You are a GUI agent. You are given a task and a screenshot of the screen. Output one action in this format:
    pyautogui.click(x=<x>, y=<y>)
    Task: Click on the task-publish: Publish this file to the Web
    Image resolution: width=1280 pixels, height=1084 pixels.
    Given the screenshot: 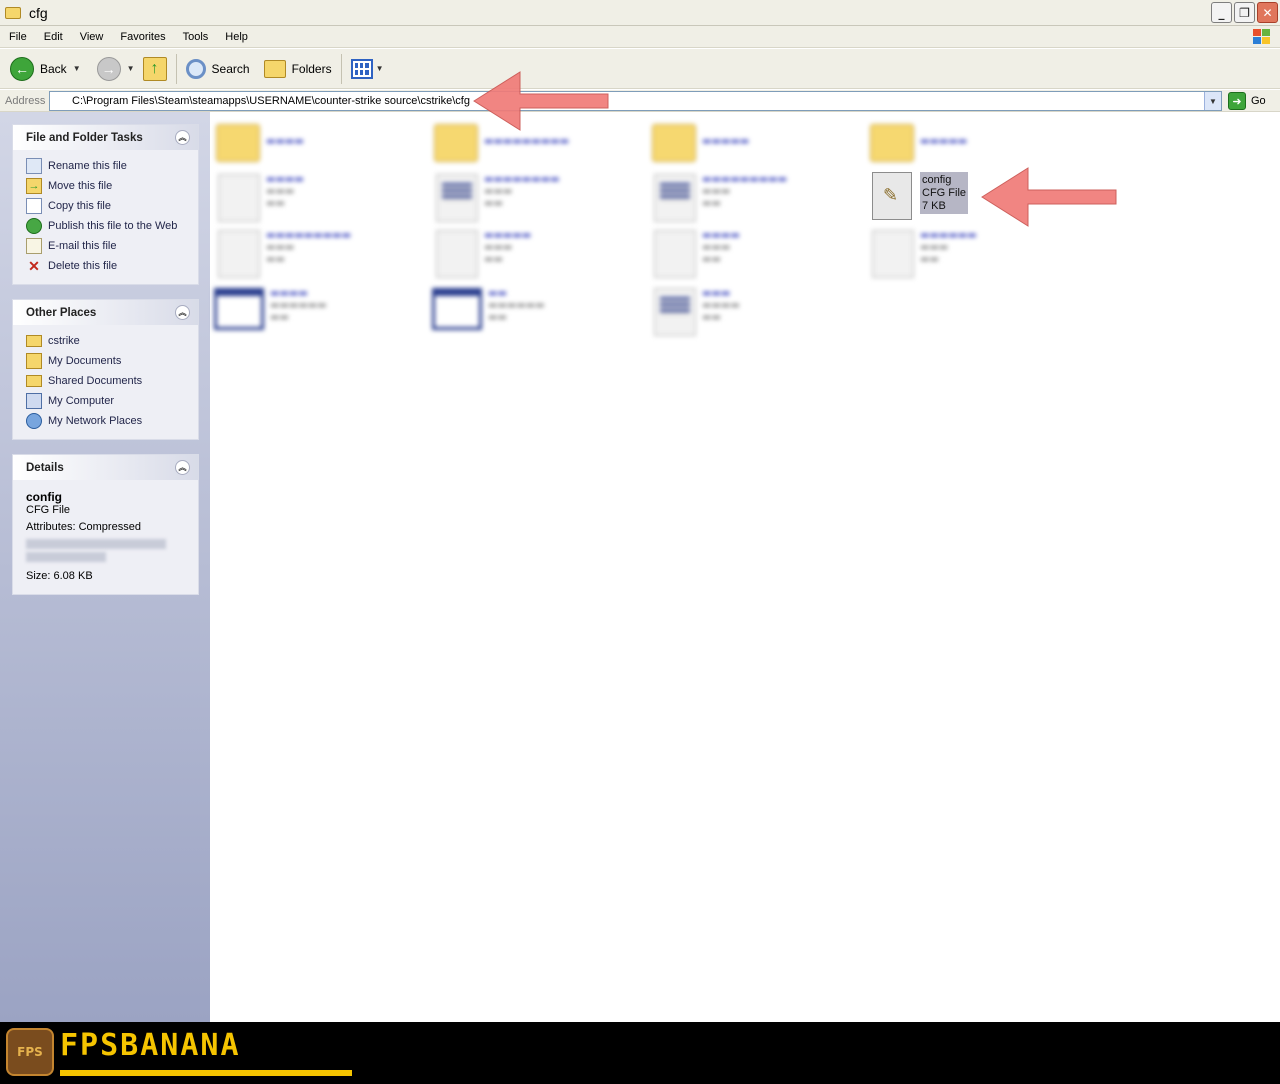 What is the action you would take?
    pyautogui.click(x=105, y=226)
    